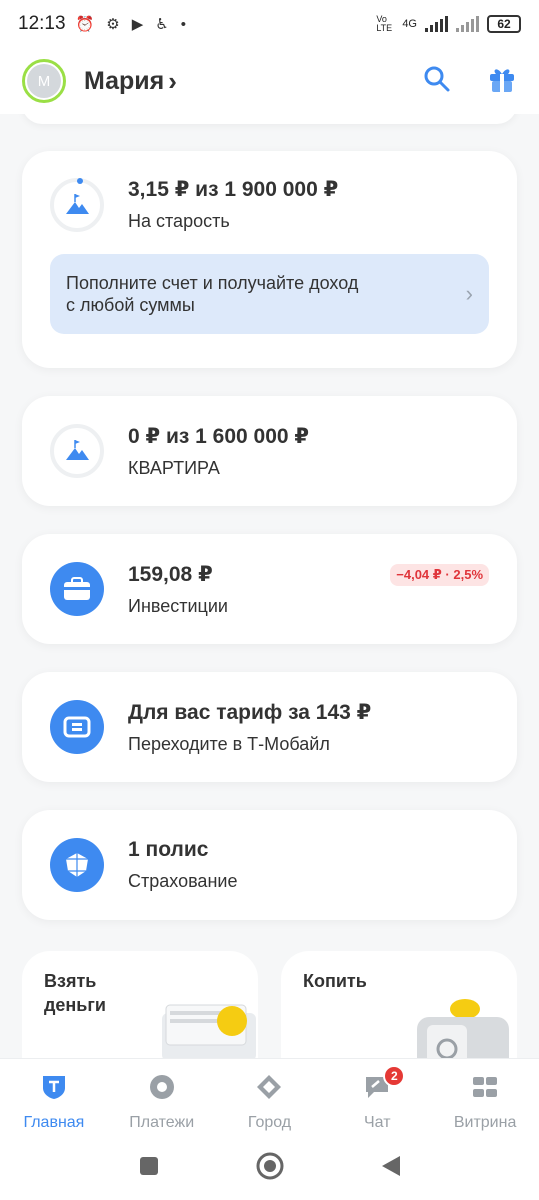 The width and height of the screenshot is (539, 1200). I want to click on avatar: М, so click(44, 81).